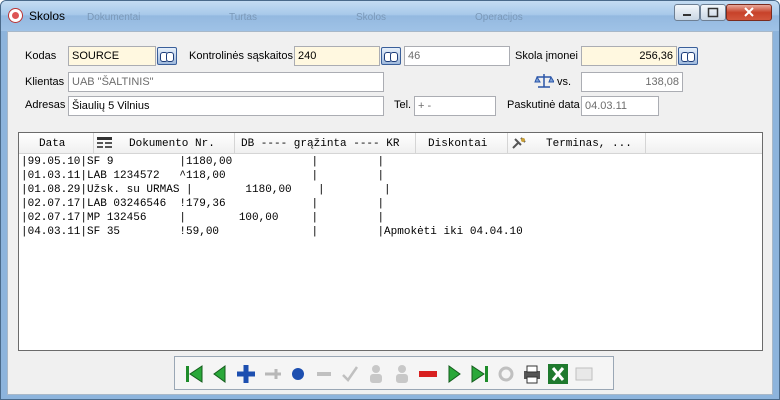 Image resolution: width=780 pixels, height=400 pixels. What do you see at coordinates (620, 106) in the screenshot?
I see `paskutine-data-field: 04.03.11` at bounding box center [620, 106].